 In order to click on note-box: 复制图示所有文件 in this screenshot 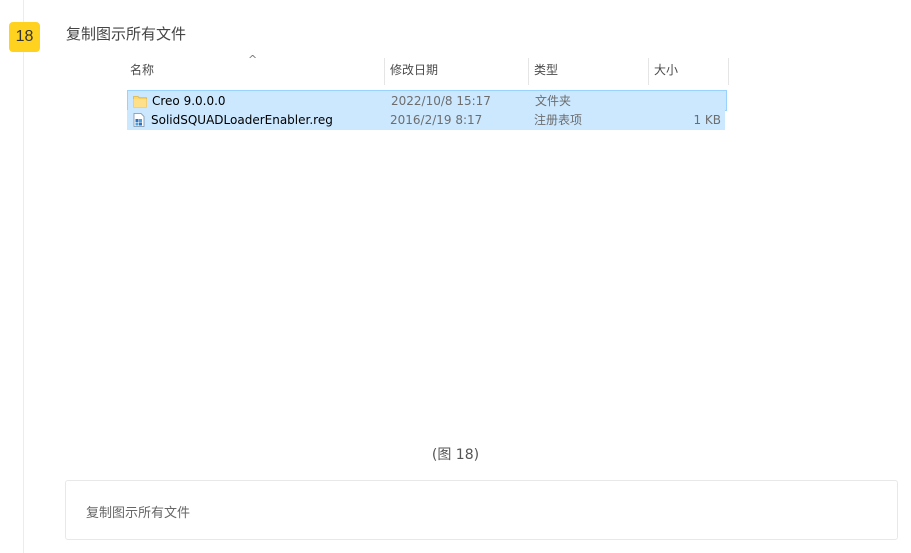, I will do `click(481, 510)`.